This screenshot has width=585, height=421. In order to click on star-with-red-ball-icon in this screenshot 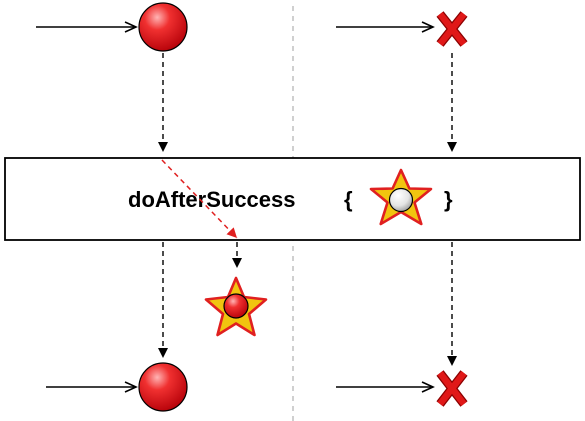, I will do `click(236, 306)`.